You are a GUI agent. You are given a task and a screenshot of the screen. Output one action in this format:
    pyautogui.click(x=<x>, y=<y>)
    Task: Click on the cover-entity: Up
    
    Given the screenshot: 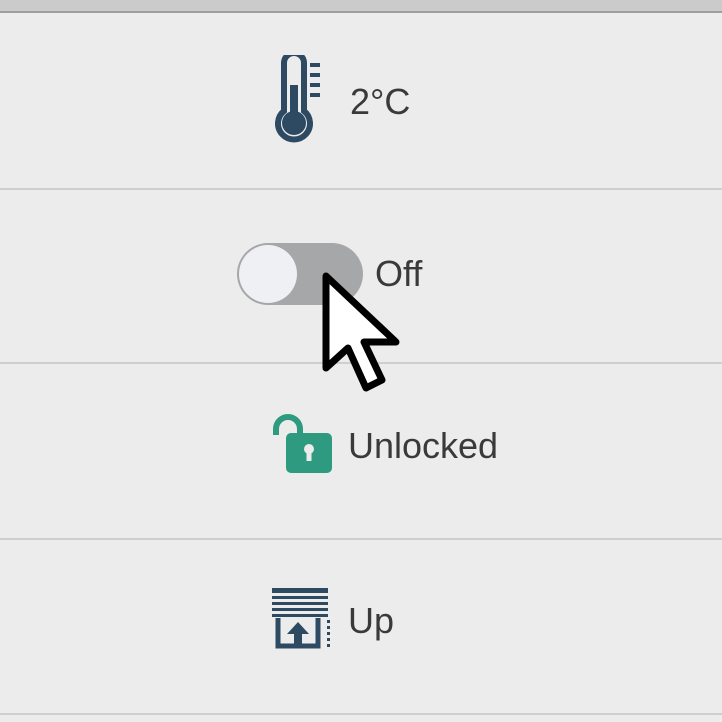 What is the action you would take?
    pyautogui.click(x=332, y=620)
    